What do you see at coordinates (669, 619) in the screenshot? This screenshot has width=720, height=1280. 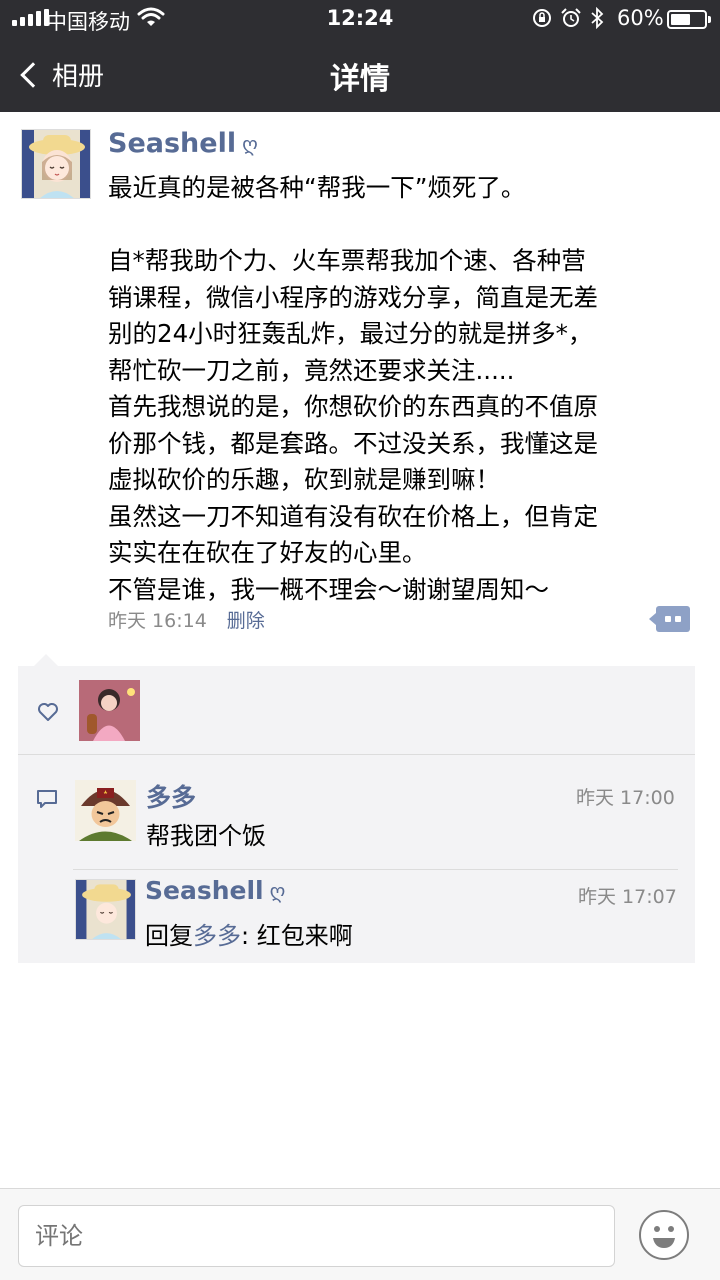 I see `more-actions-icon` at bounding box center [669, 619].